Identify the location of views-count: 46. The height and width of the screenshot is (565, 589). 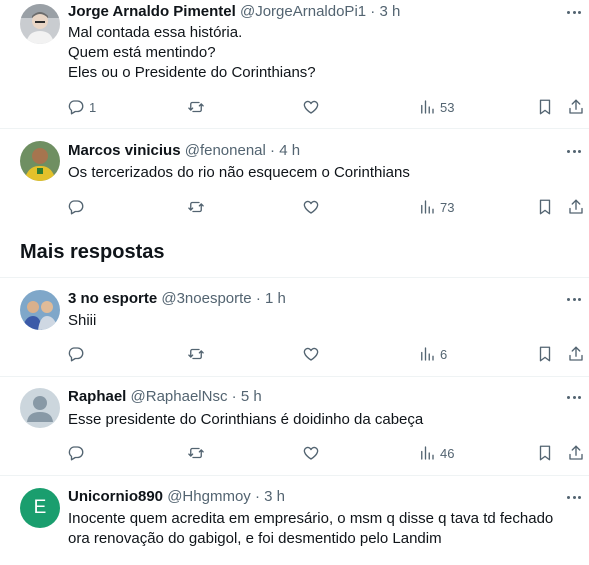
(447, 453).